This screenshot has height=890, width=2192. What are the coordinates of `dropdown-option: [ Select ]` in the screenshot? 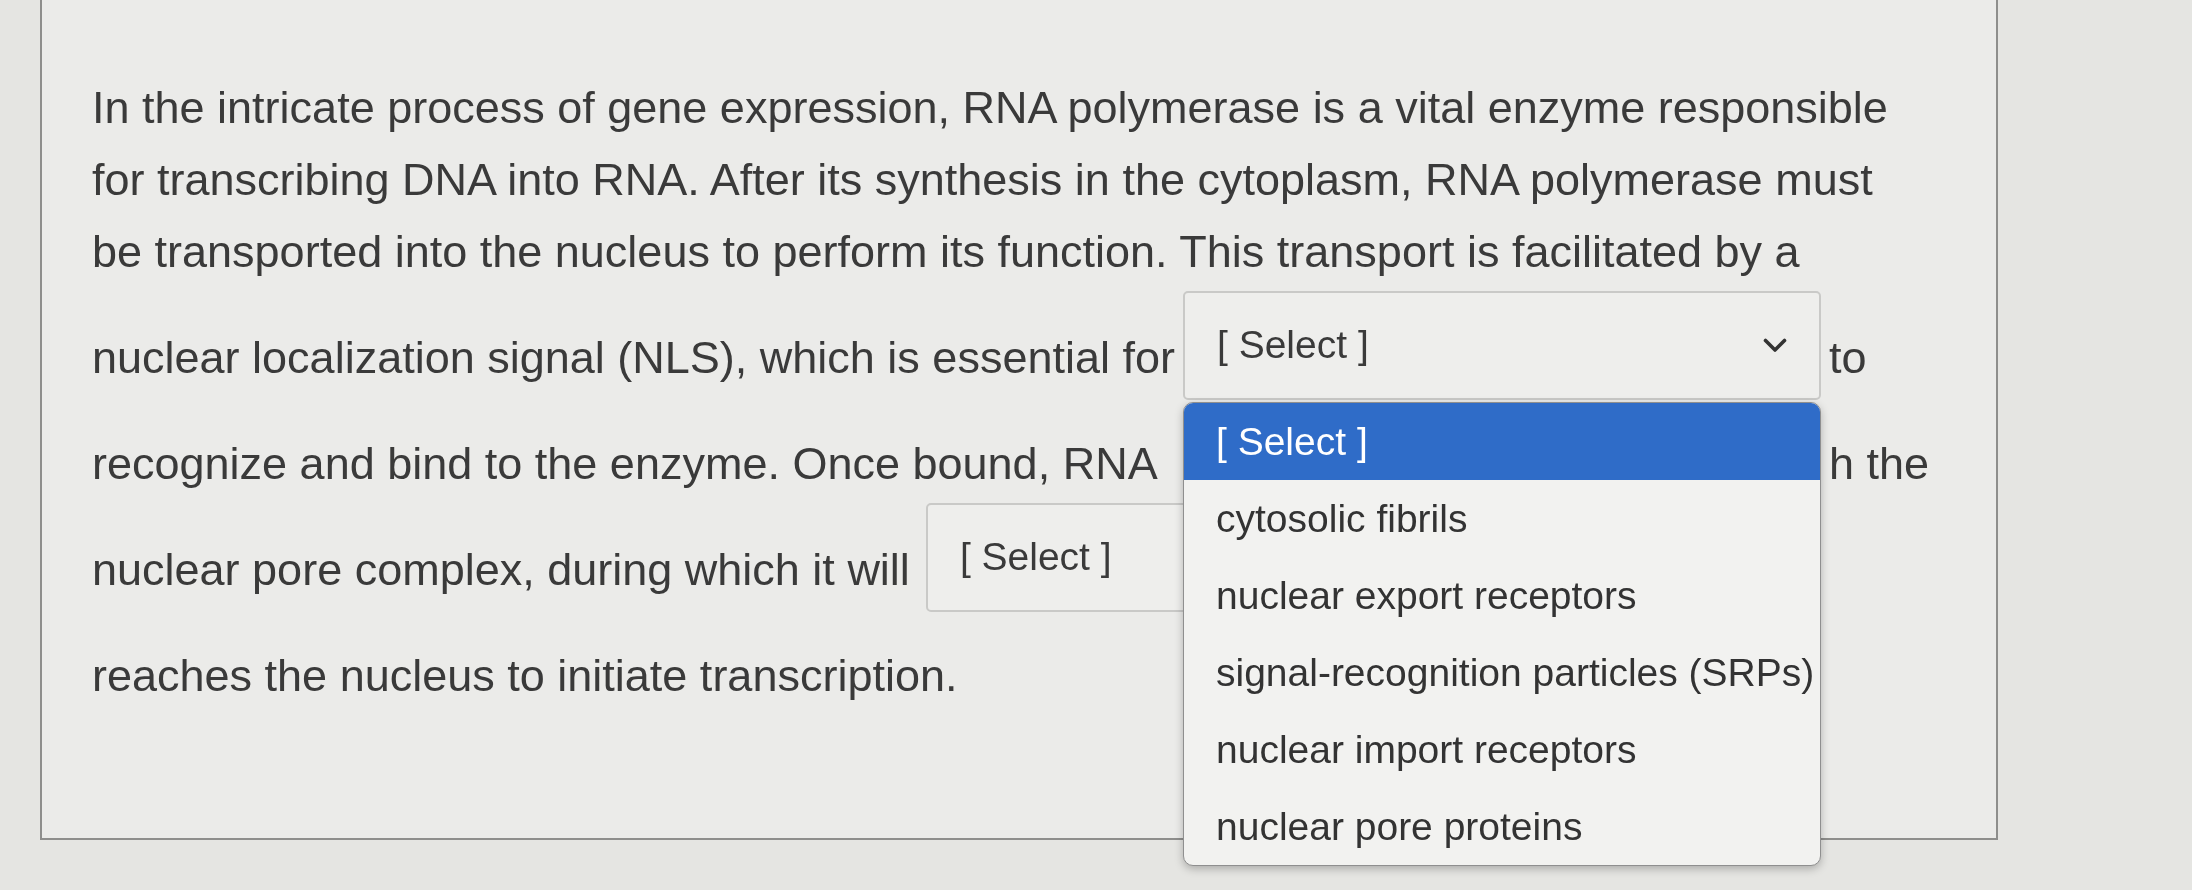 It's located at (1502, 441).